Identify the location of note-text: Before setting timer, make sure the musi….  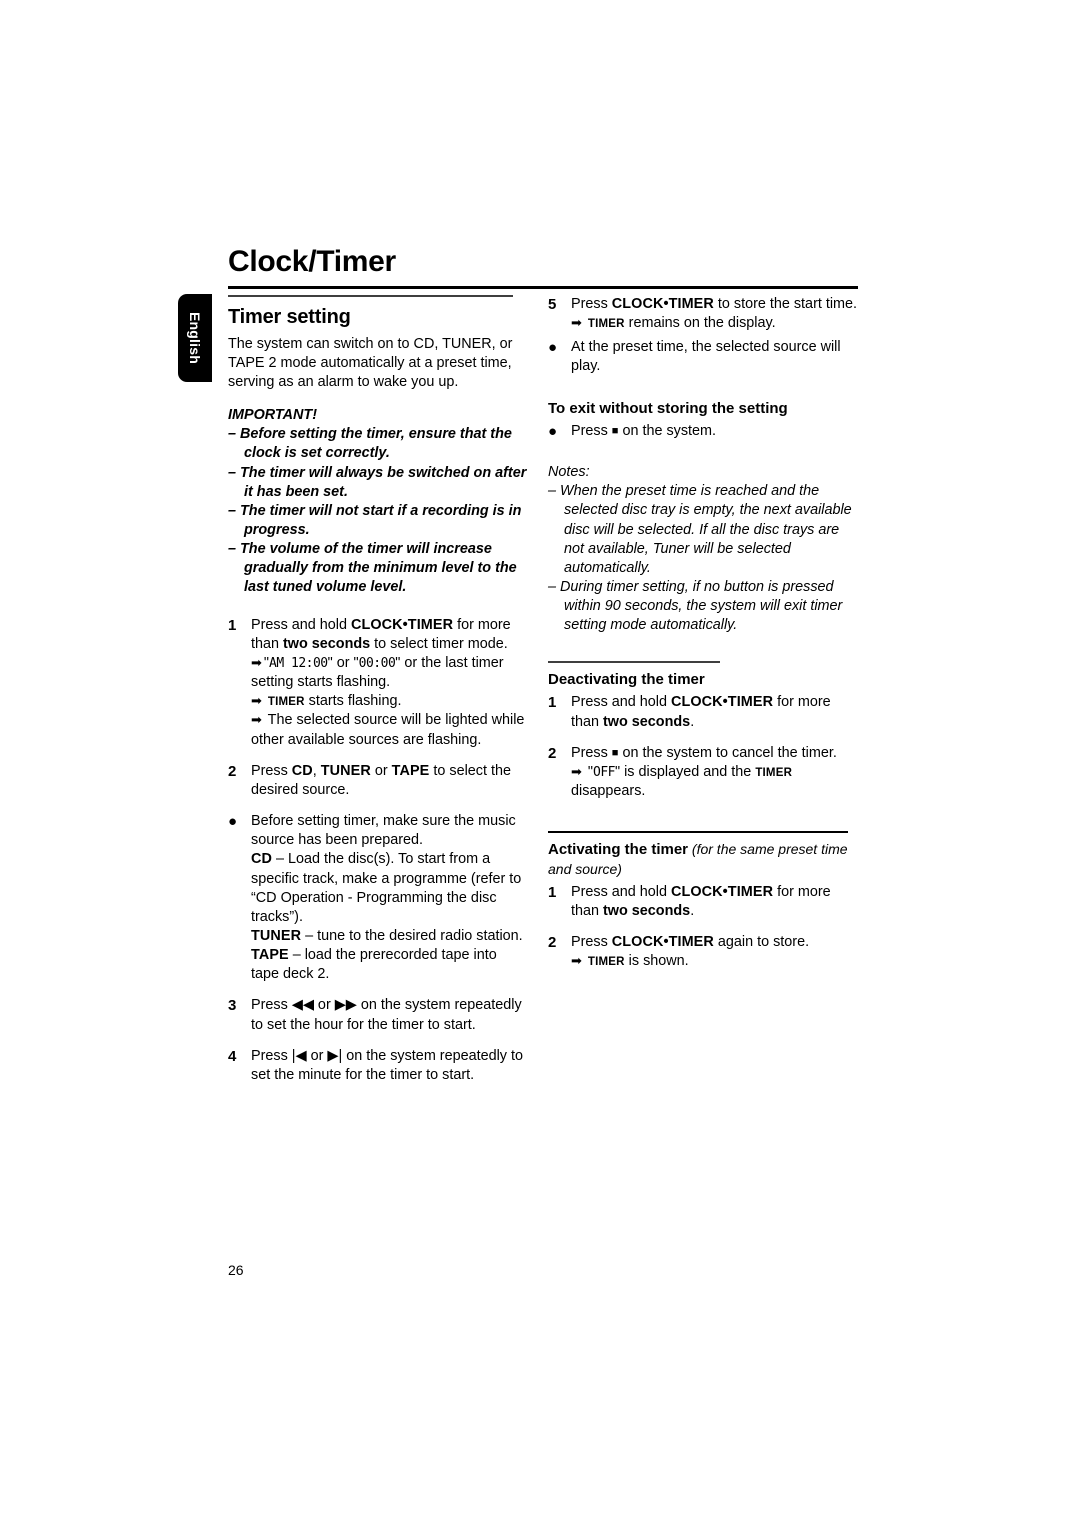
(389, 898).